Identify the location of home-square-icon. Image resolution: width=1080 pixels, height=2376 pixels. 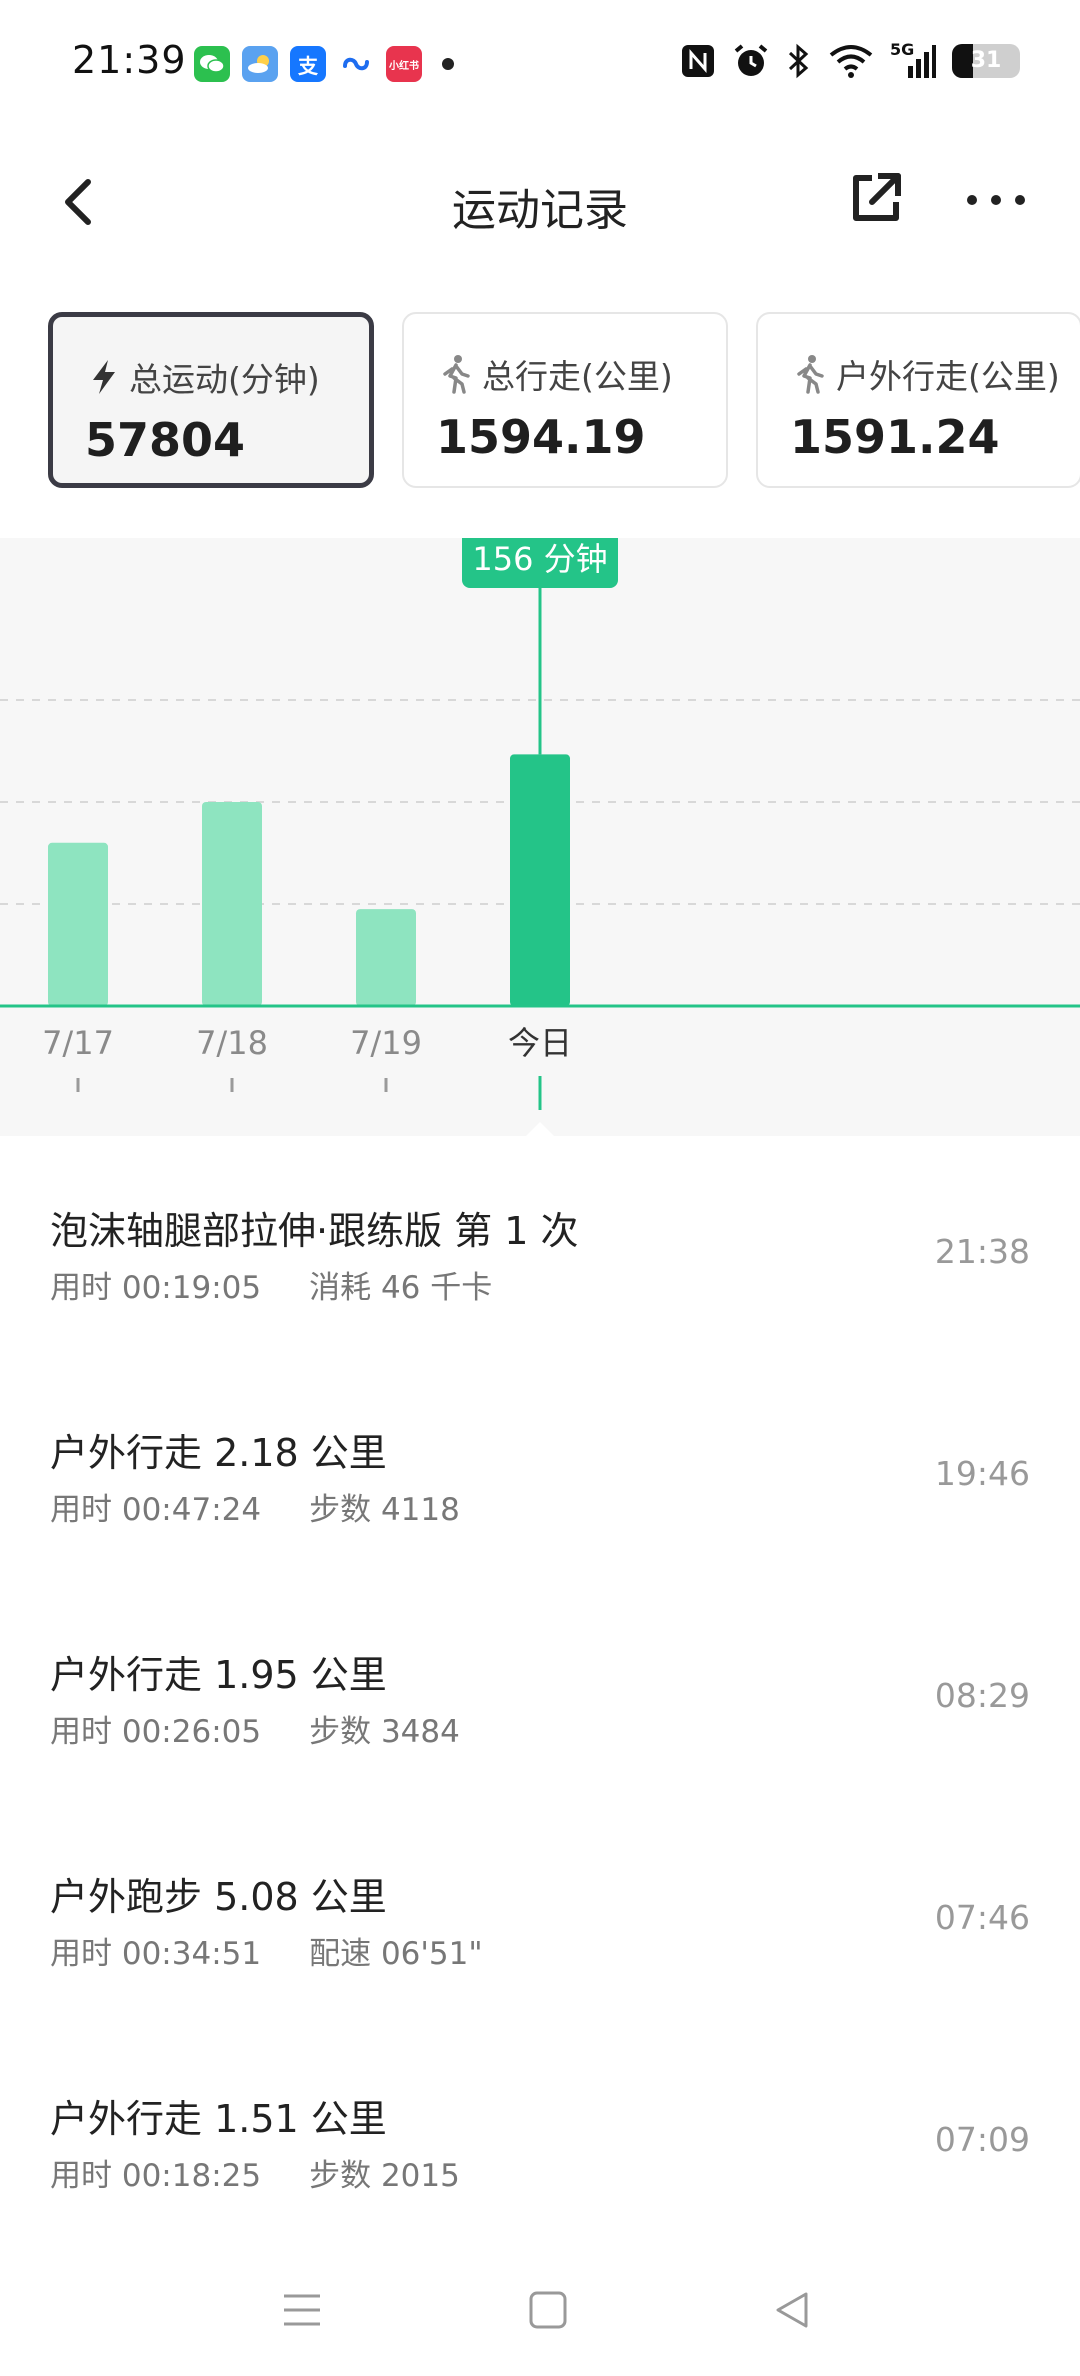
(548, 2310).